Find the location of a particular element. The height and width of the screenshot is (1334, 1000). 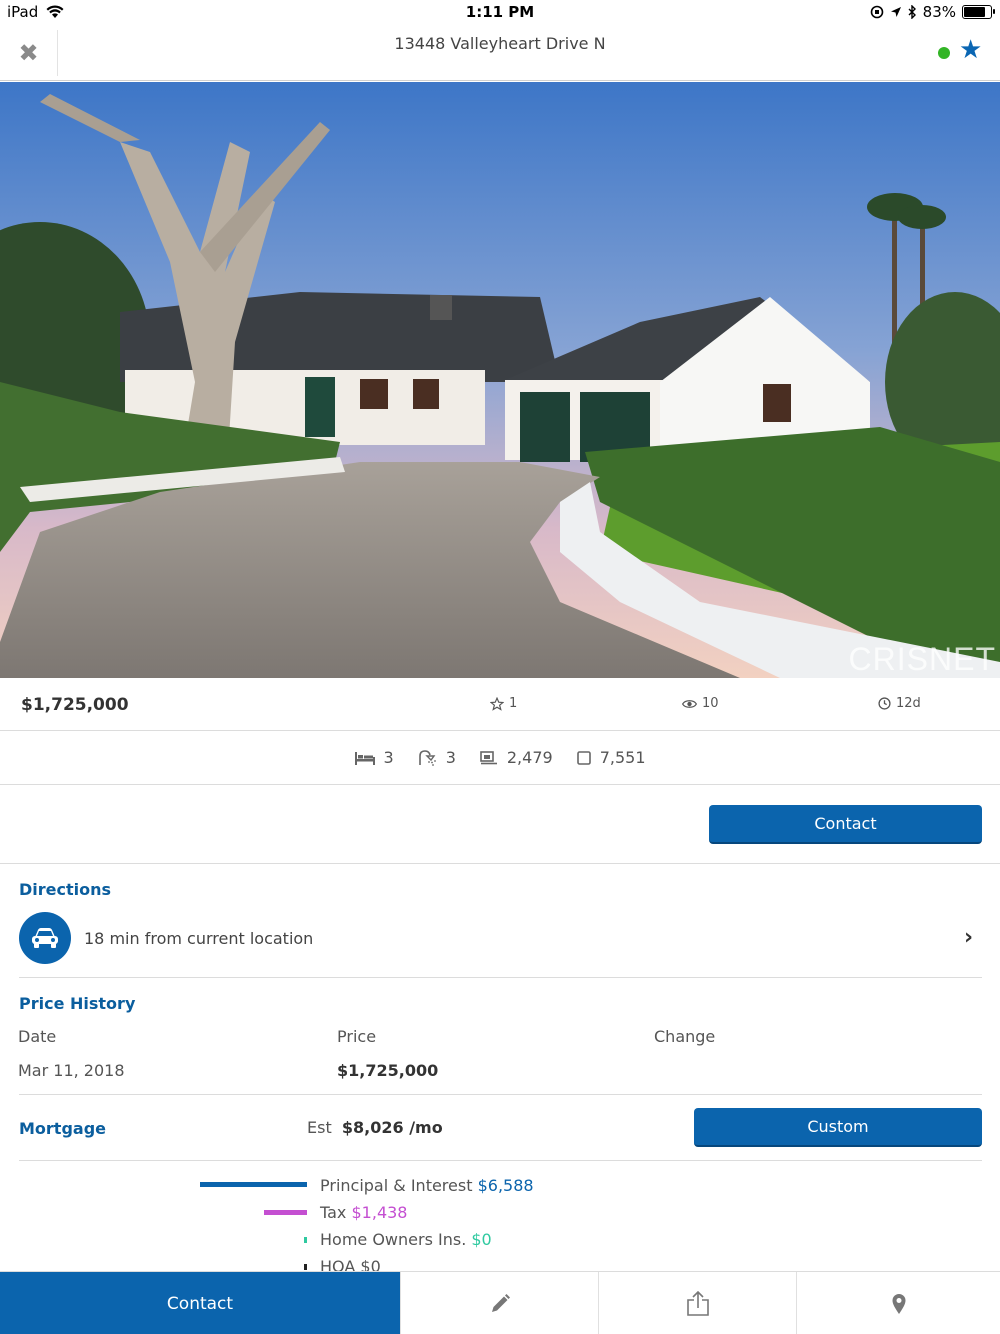

views-count: 10 is located at coordinates (710, 703).